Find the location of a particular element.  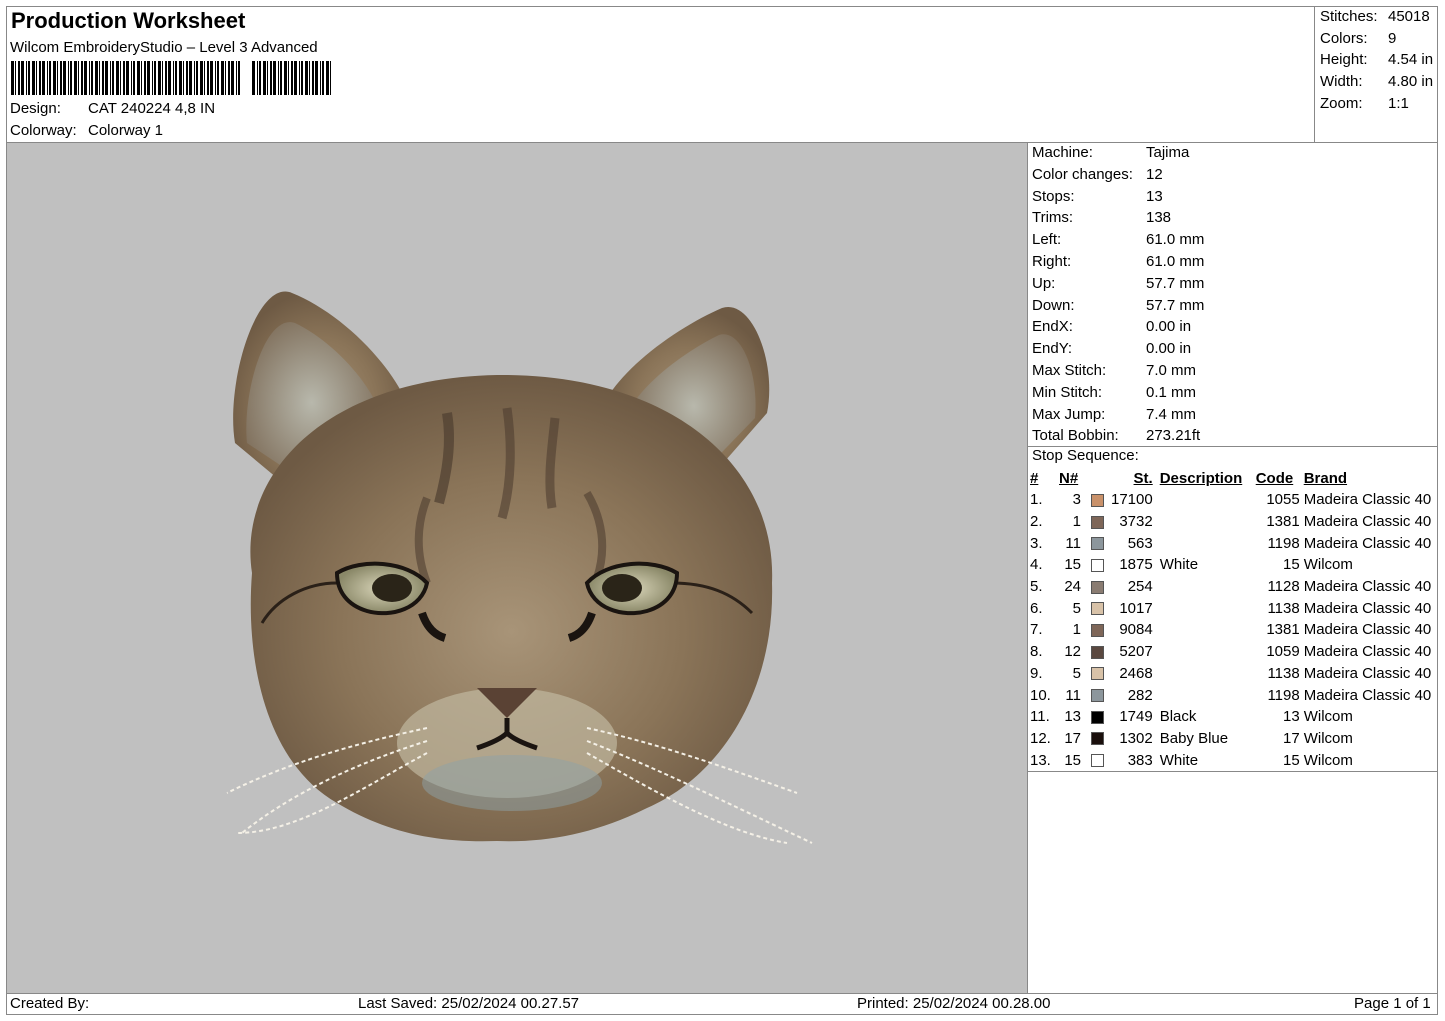

stitches-value: 45018 is located at coordinates (1409, 16).